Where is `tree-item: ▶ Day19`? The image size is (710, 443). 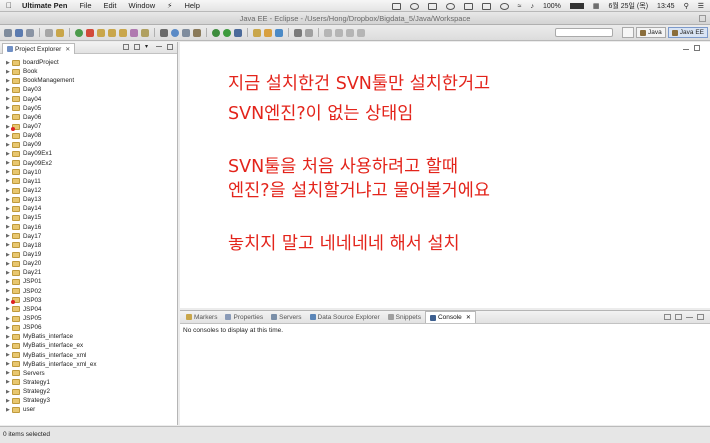
tree-item: ▶ Day19 is located at coordinates (88, 254).